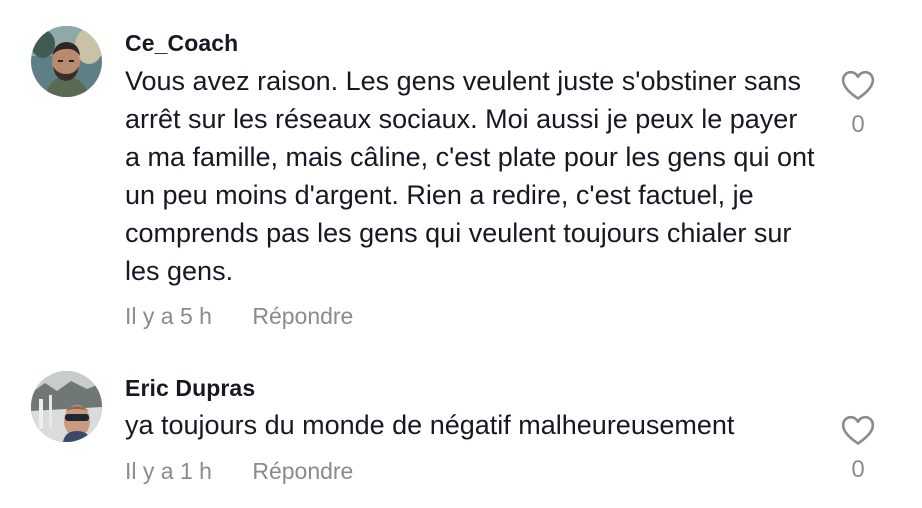 The width and height of the screenshot is (922, 508). Describe the element at coordinates (190, 388) in the screenshot. I see `comment-username: Eric Dupras` at that location.